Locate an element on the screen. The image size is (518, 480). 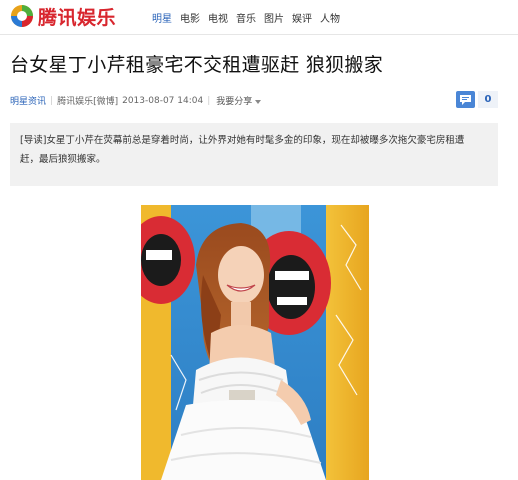
publish-datetime: 2013-08-07 14:04 is located at coordinates (163, 100).